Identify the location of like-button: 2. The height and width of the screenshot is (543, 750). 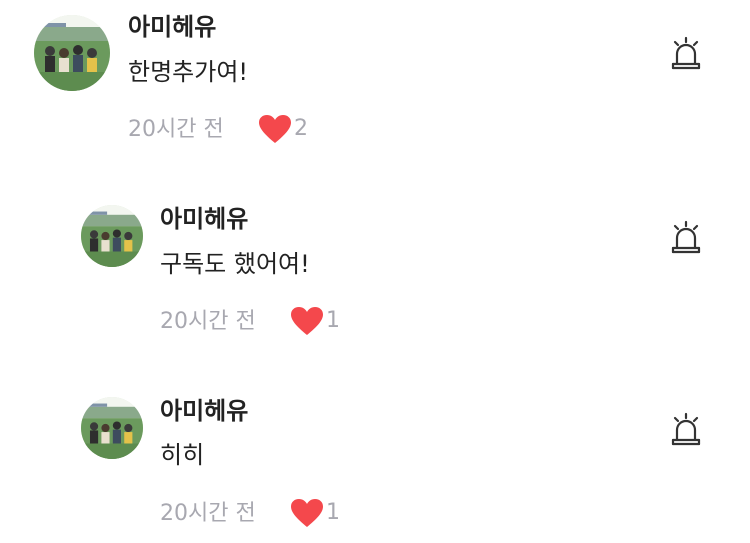
(283, 129).